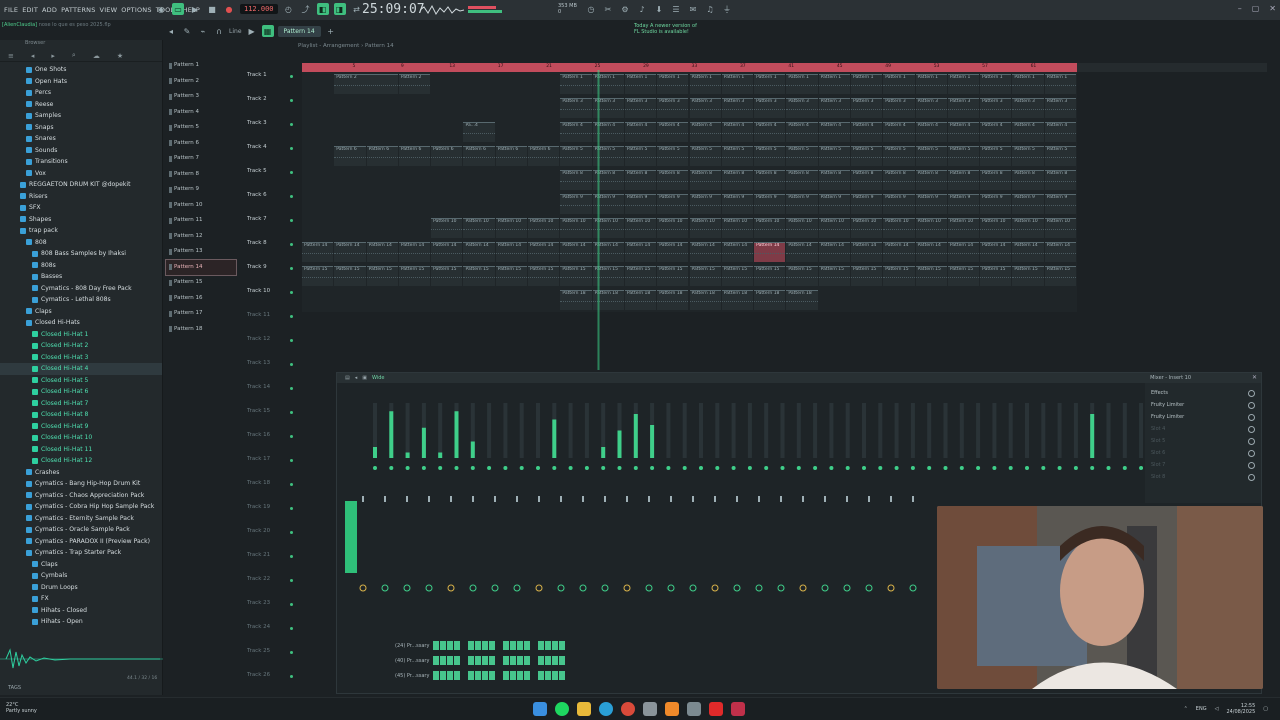 This screenshot has width=1280, height=720. What do you see at coordinates (268, 242) in the screenshot?
I see `track-header: Track 8` at bounding box center [268, 242].